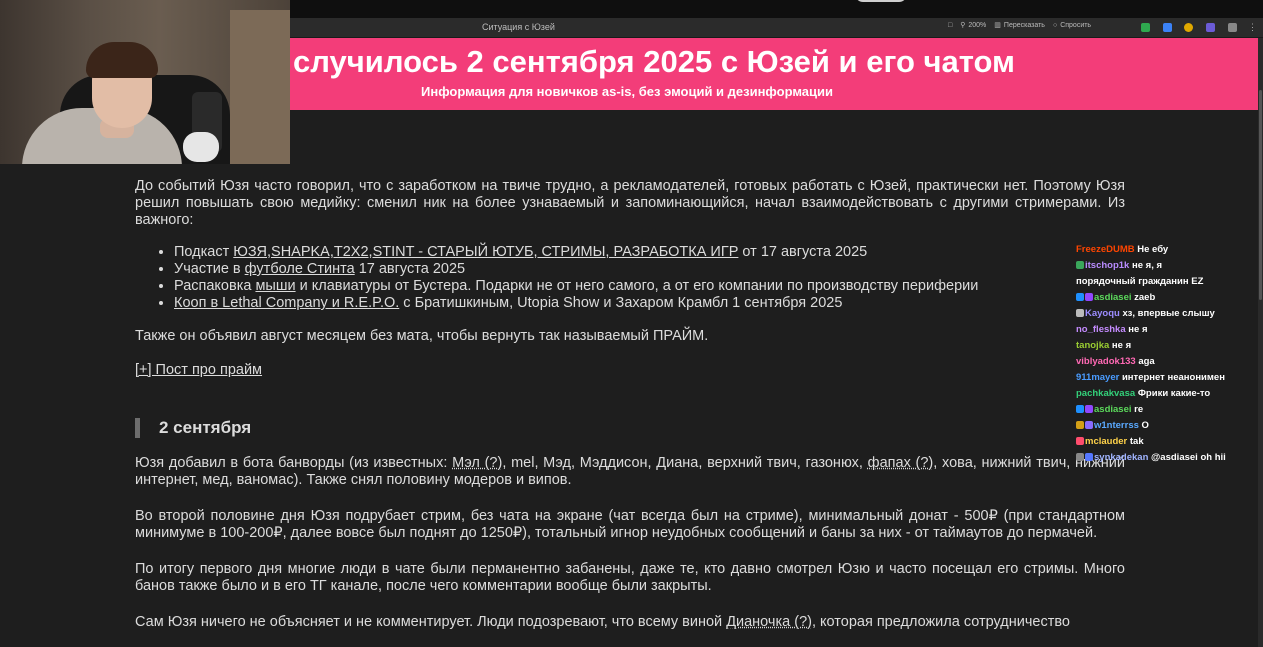 This screenshot has height=647, width=1263. I want to click on chat-message: w1nterrss O, so click(1166, 426).